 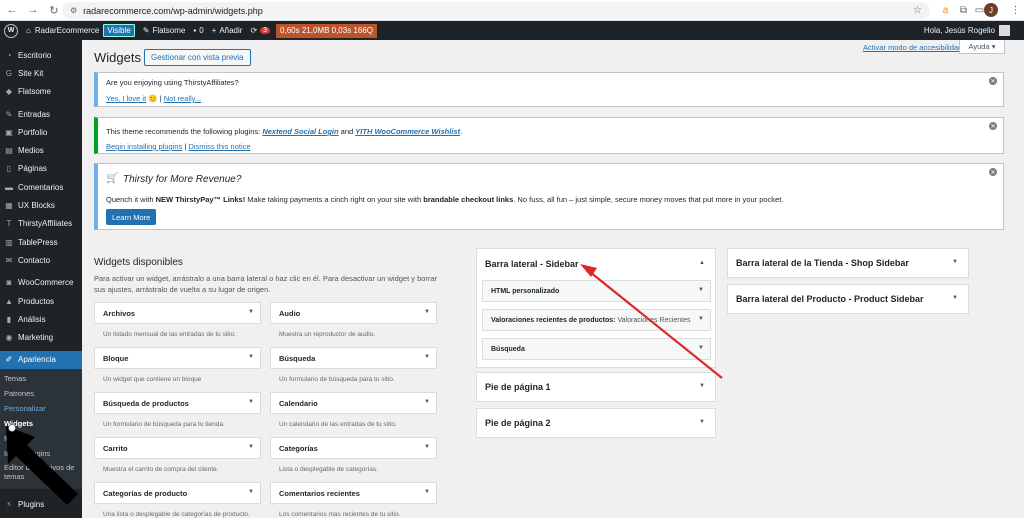 I want to click on menu-thirstyaffiliates: T ThirstyAffiliates, so click(x=41, y=224).